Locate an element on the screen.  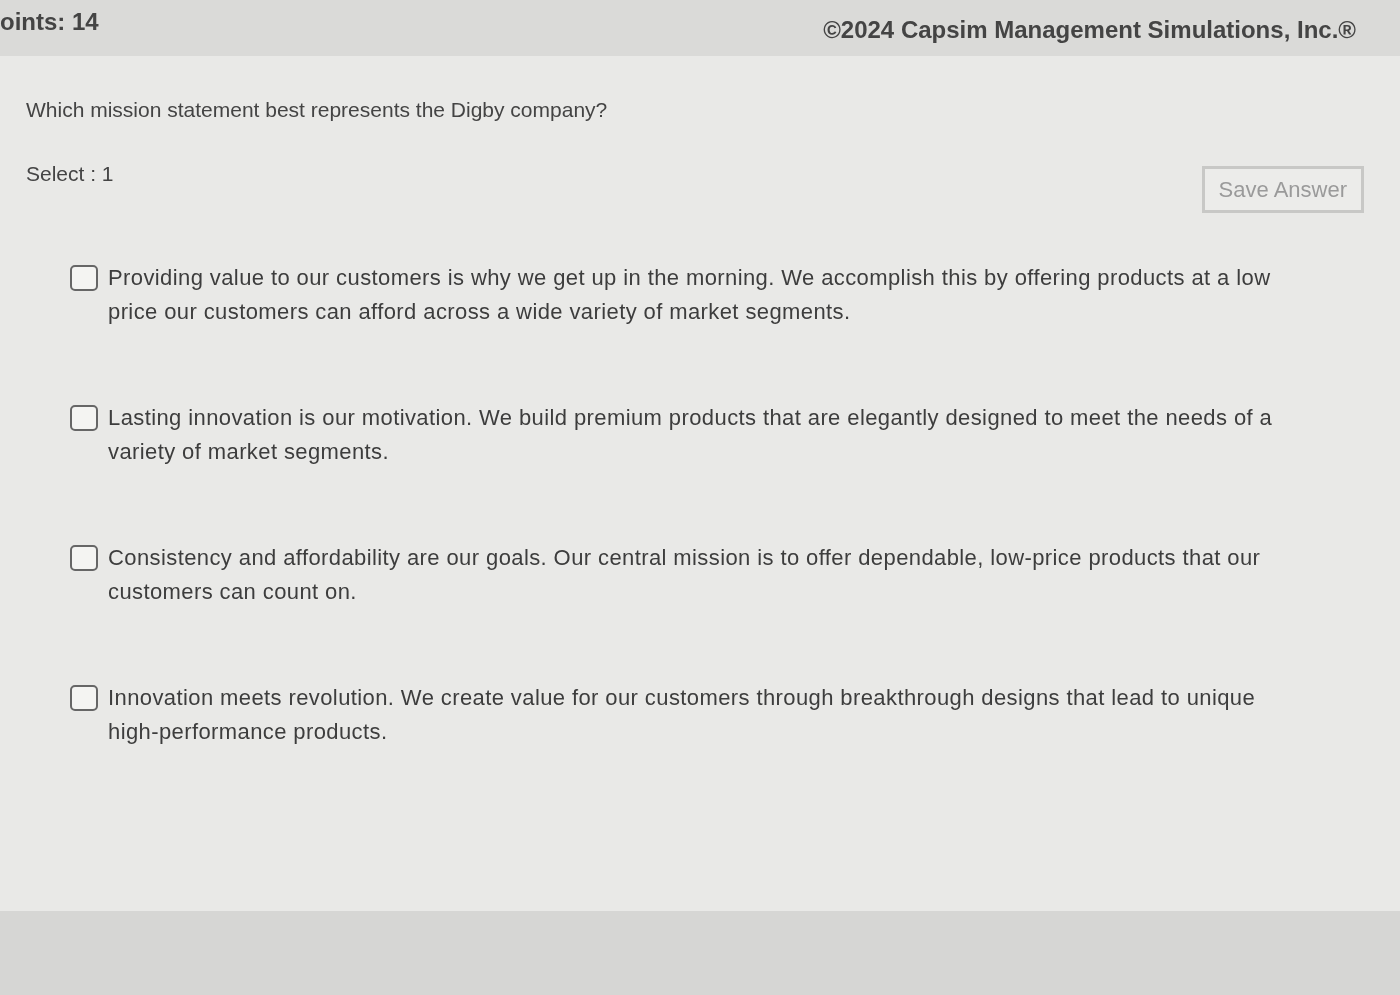
option-text: Innovation meets revolution. We create value for our customers through breakthrough designs that lead to unique high-performance products. is located at coordinates (682, 715).